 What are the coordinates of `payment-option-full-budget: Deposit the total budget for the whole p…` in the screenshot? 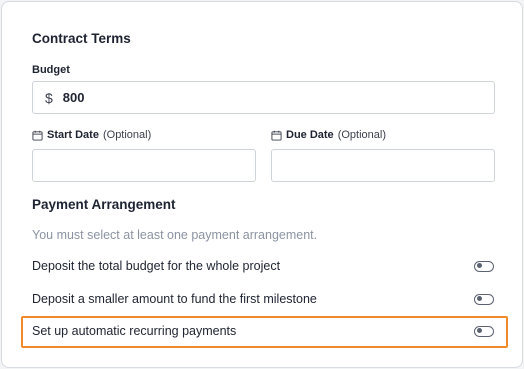 It's located at (267, 266).